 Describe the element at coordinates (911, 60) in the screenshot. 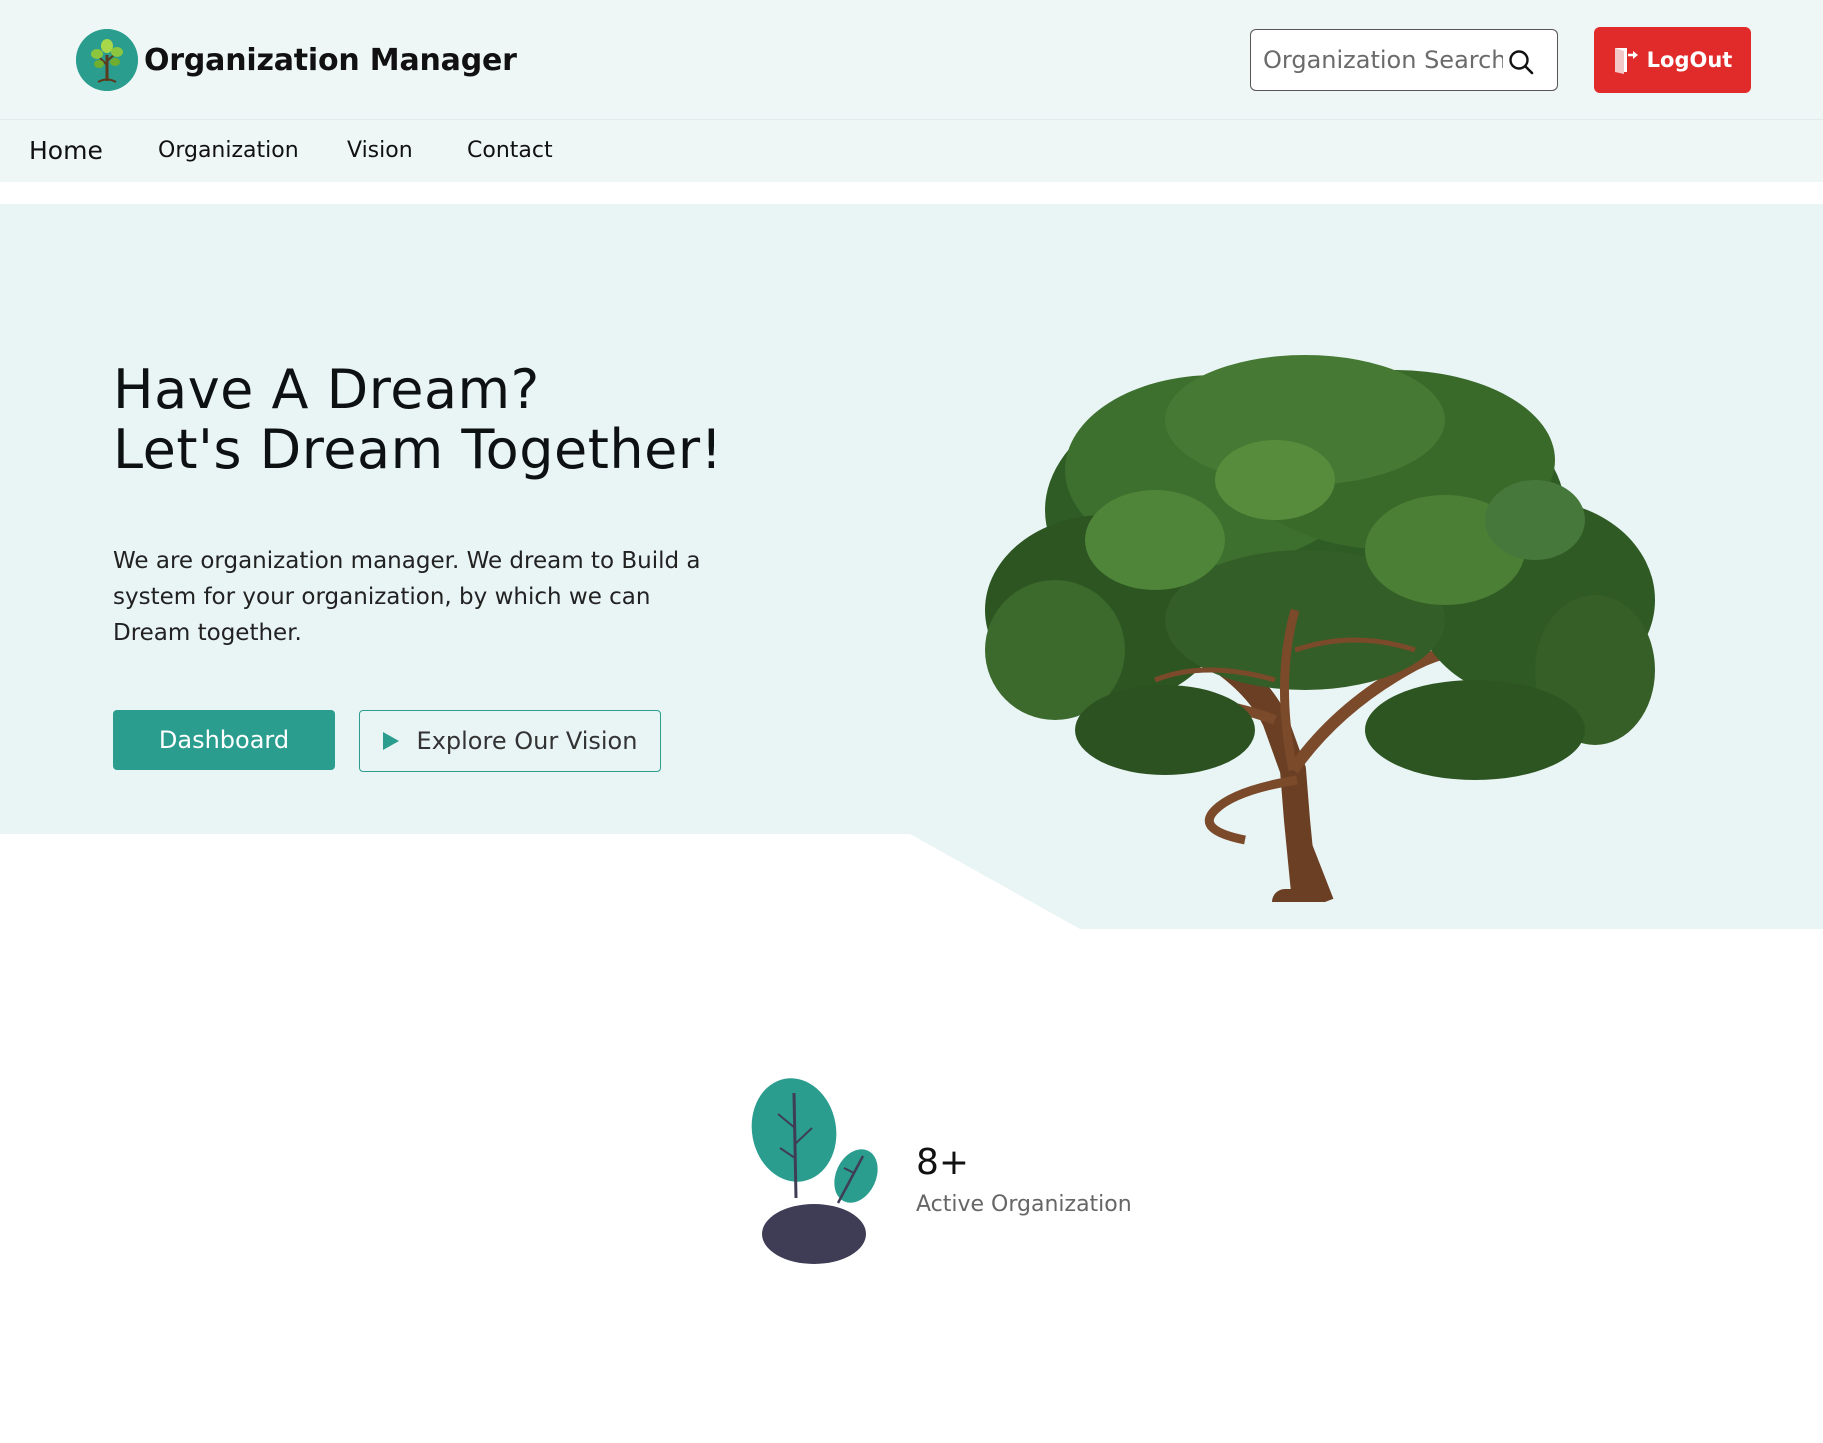

I see `top-header: Organization Manager LogOut` at that location.